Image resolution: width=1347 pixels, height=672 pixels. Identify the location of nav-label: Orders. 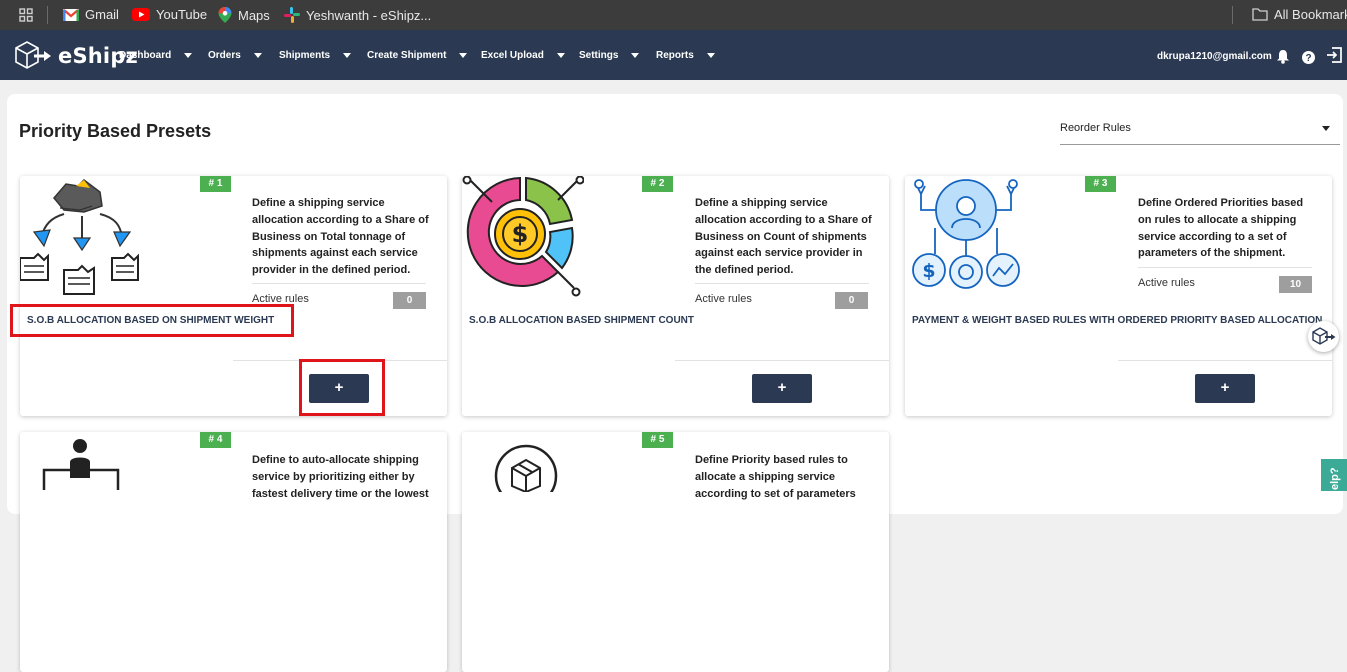
(224, 55).